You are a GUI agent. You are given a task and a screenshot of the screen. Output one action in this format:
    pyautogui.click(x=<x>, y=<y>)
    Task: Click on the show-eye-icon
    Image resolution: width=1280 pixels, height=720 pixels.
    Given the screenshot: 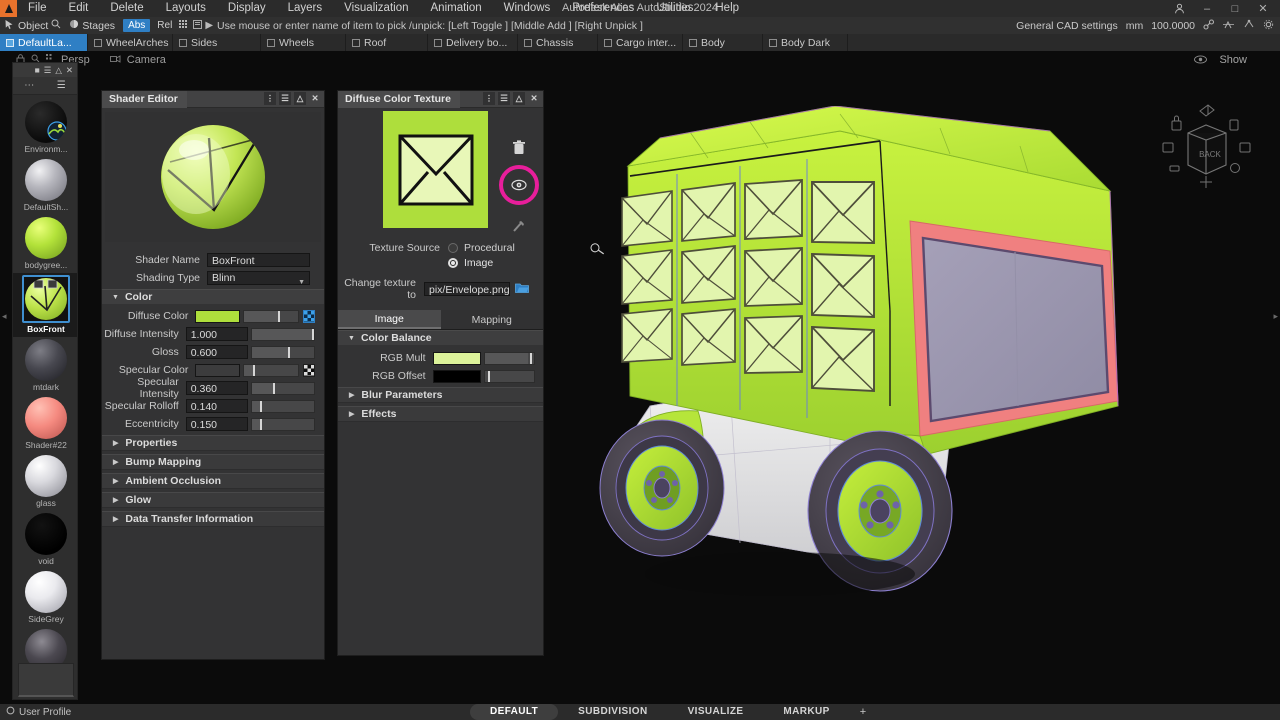 What is the action you would take?
    pyautogui.click(x=1200, y=61)
    